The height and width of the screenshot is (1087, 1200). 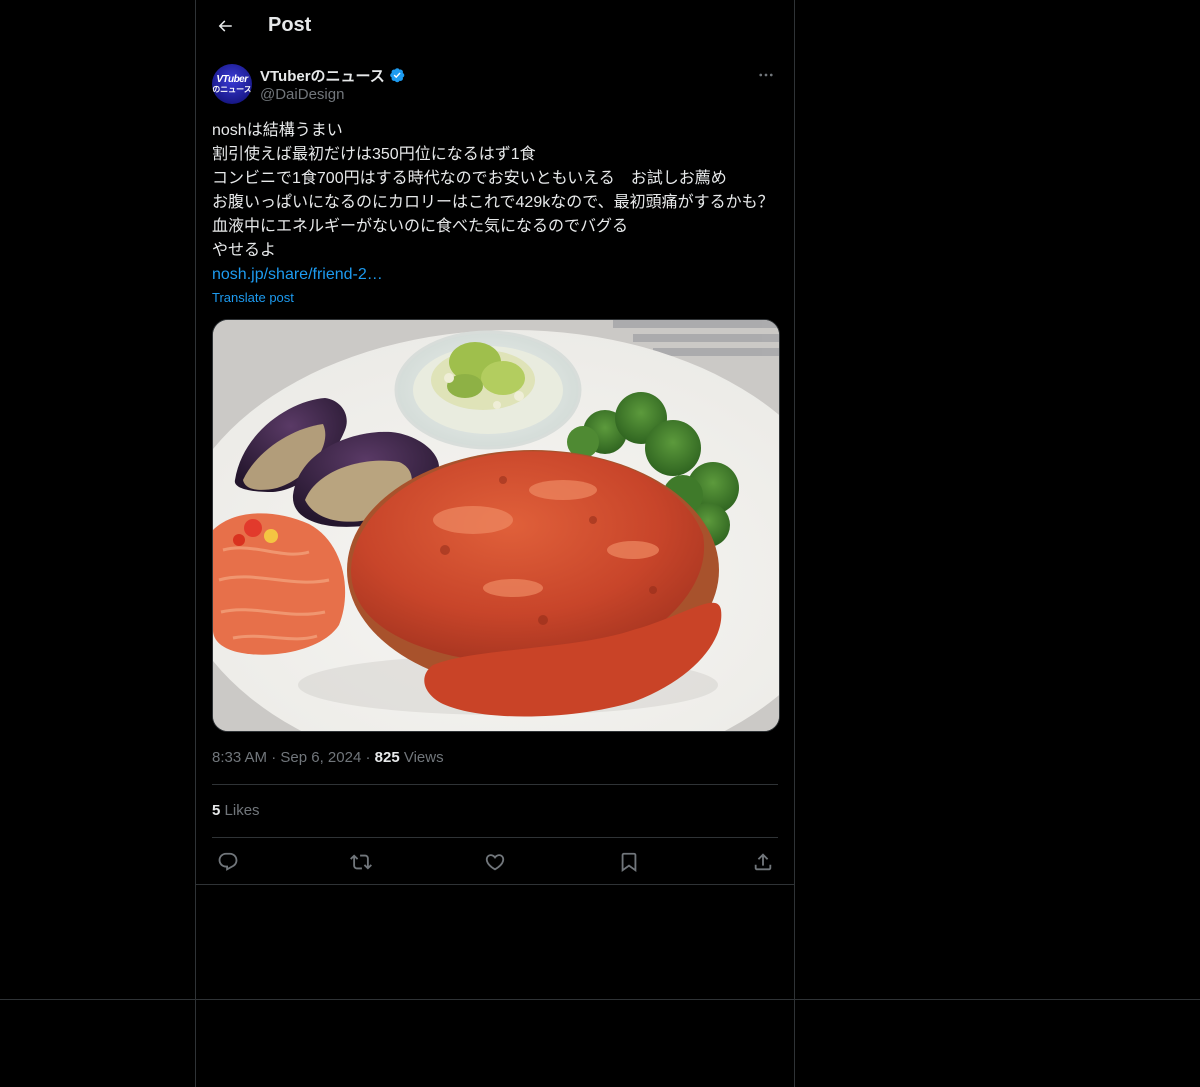 I want to click on like-button, so click(x=495, y=862).